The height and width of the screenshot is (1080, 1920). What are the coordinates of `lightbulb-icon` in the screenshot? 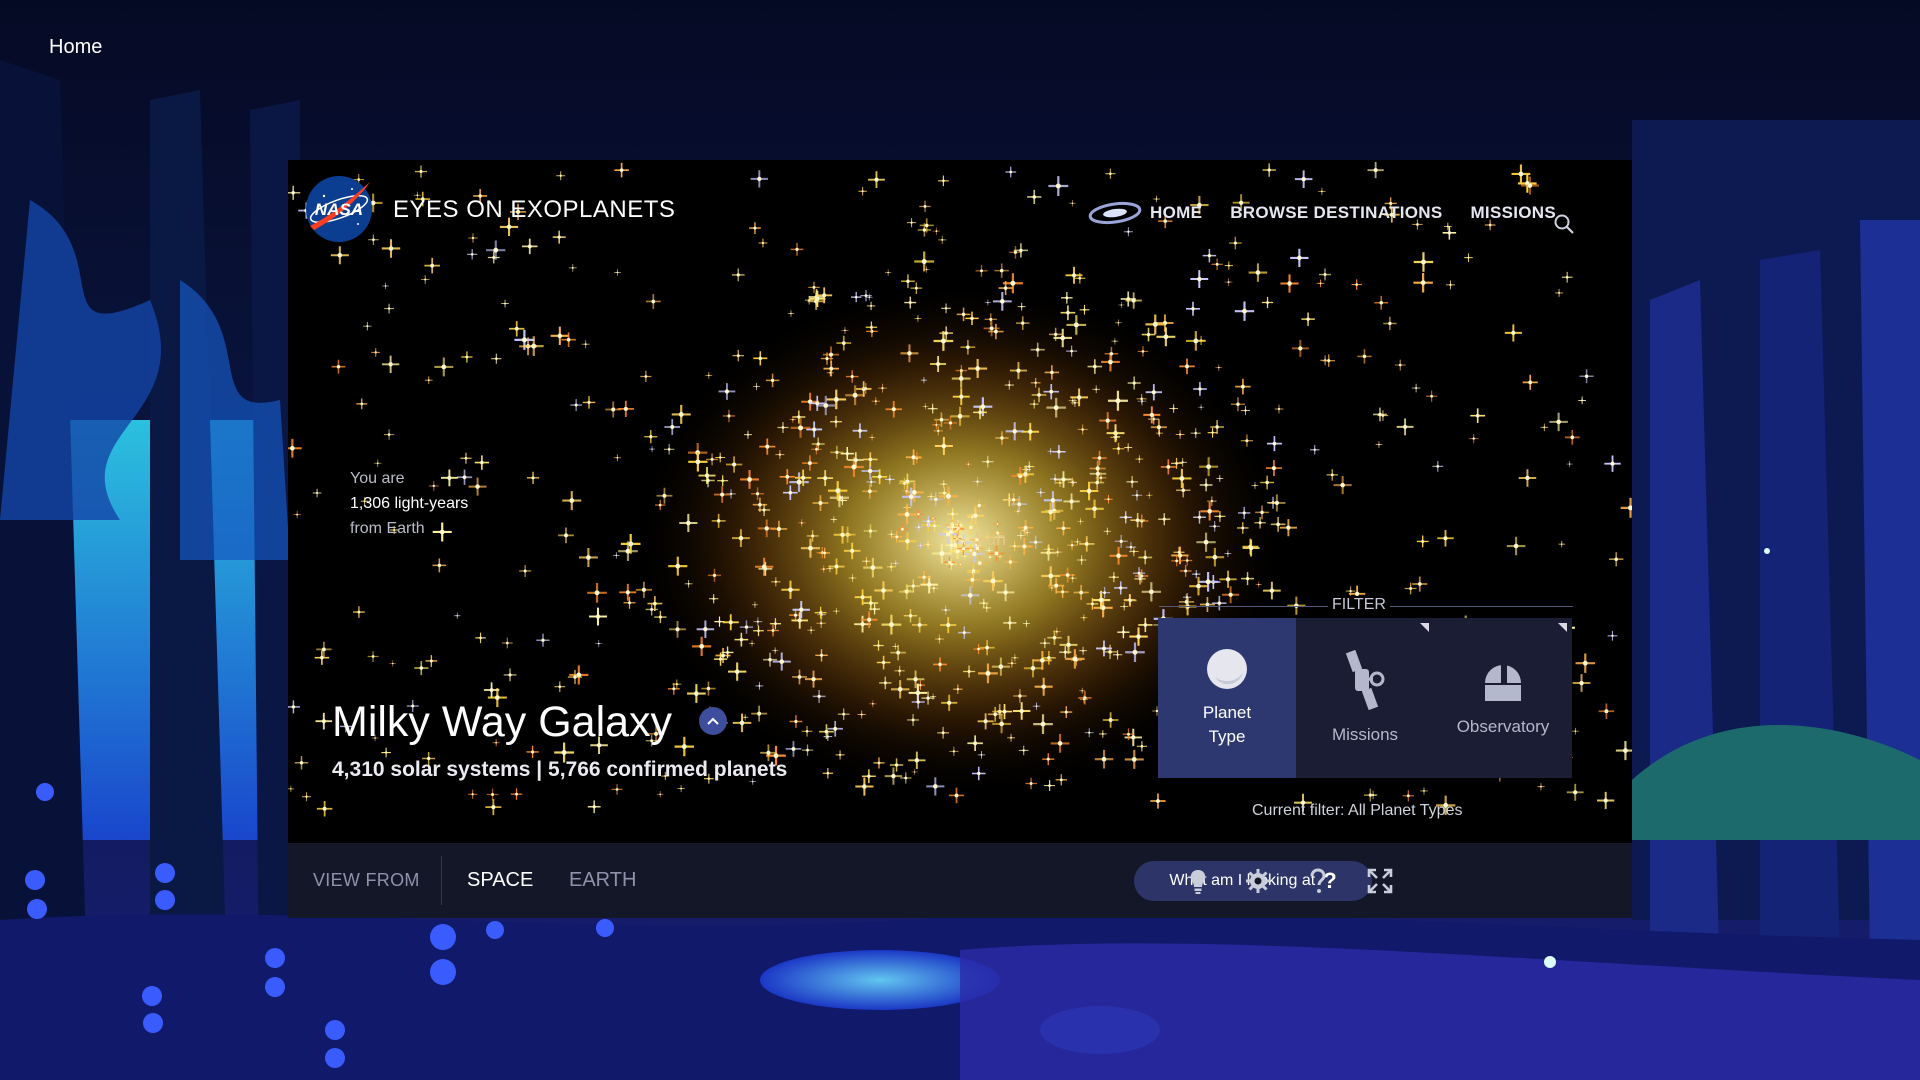 It's located at (1198, 881).